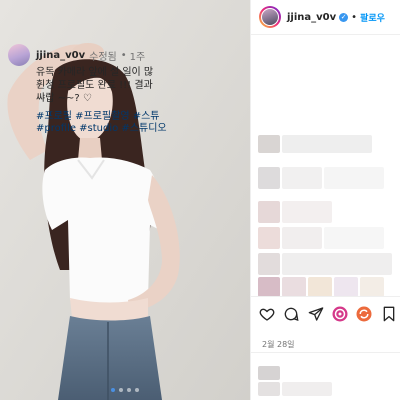 Image resolution: width=400 pixels, height=400 pixels. I want to click on caption-header: jjina_v0v 수정됨 • 1주, so click(108, 55).